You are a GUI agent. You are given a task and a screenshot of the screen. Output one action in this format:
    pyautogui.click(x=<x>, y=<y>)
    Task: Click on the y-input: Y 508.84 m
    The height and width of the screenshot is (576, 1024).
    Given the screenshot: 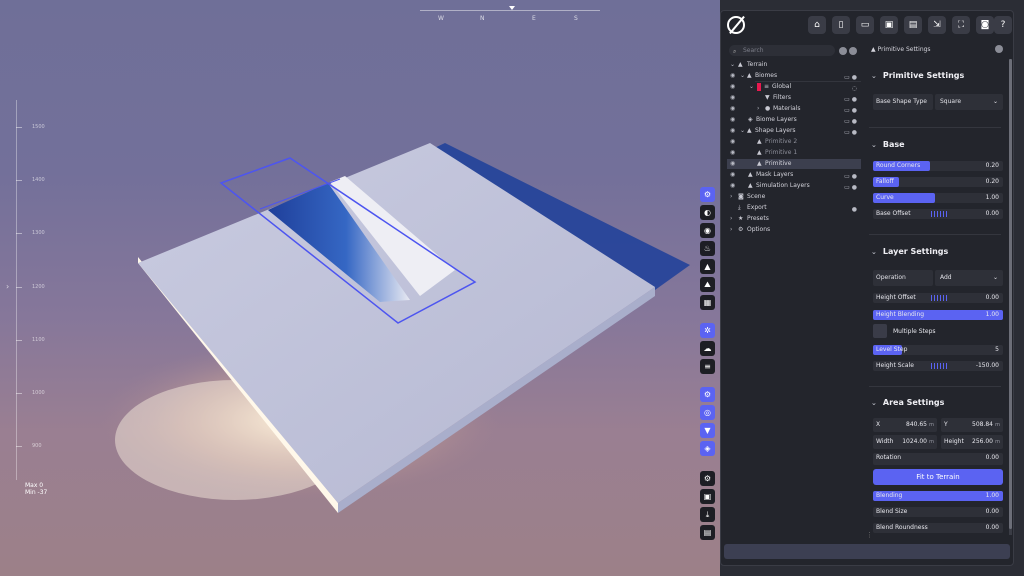 What is the action you would take?
    pyautogui.click(x=972, y=425)
    